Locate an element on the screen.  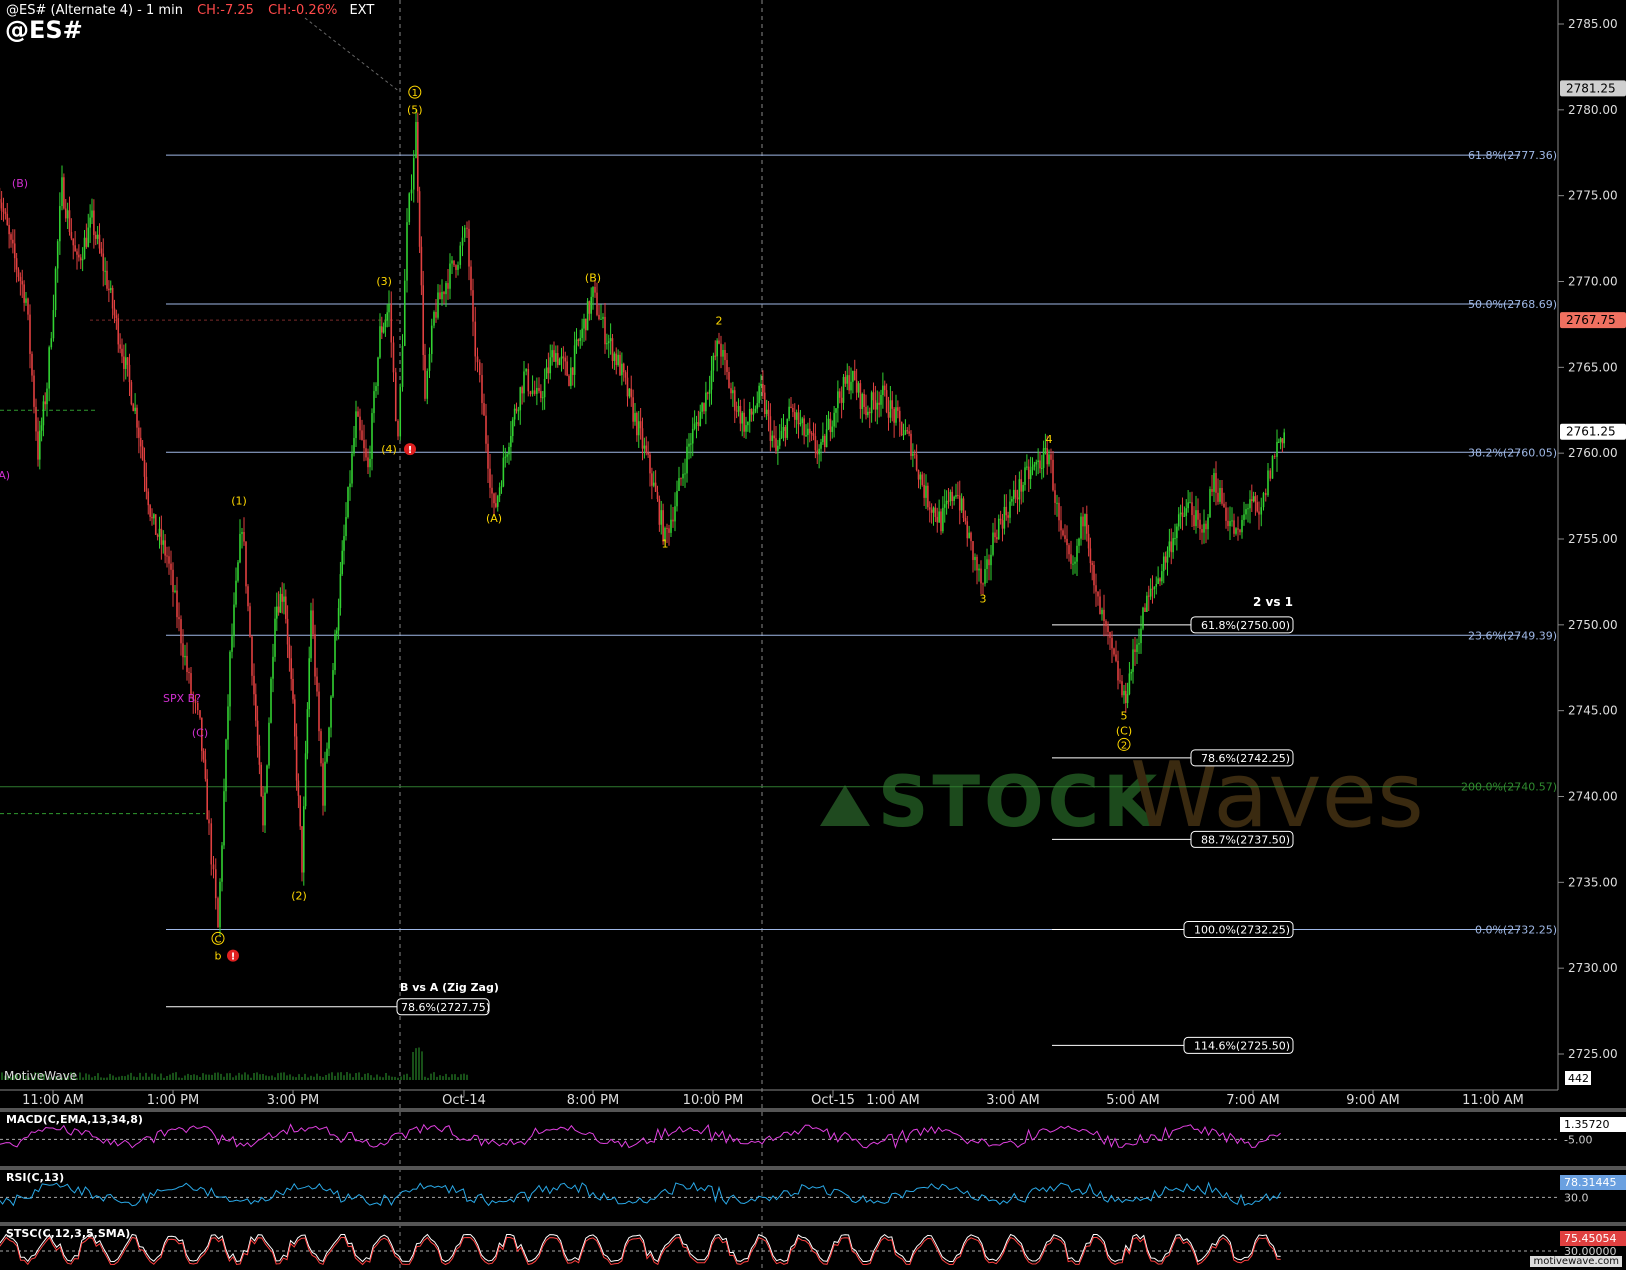
y-tick-label: 2765.00 is located at coordinates (1593, 367).